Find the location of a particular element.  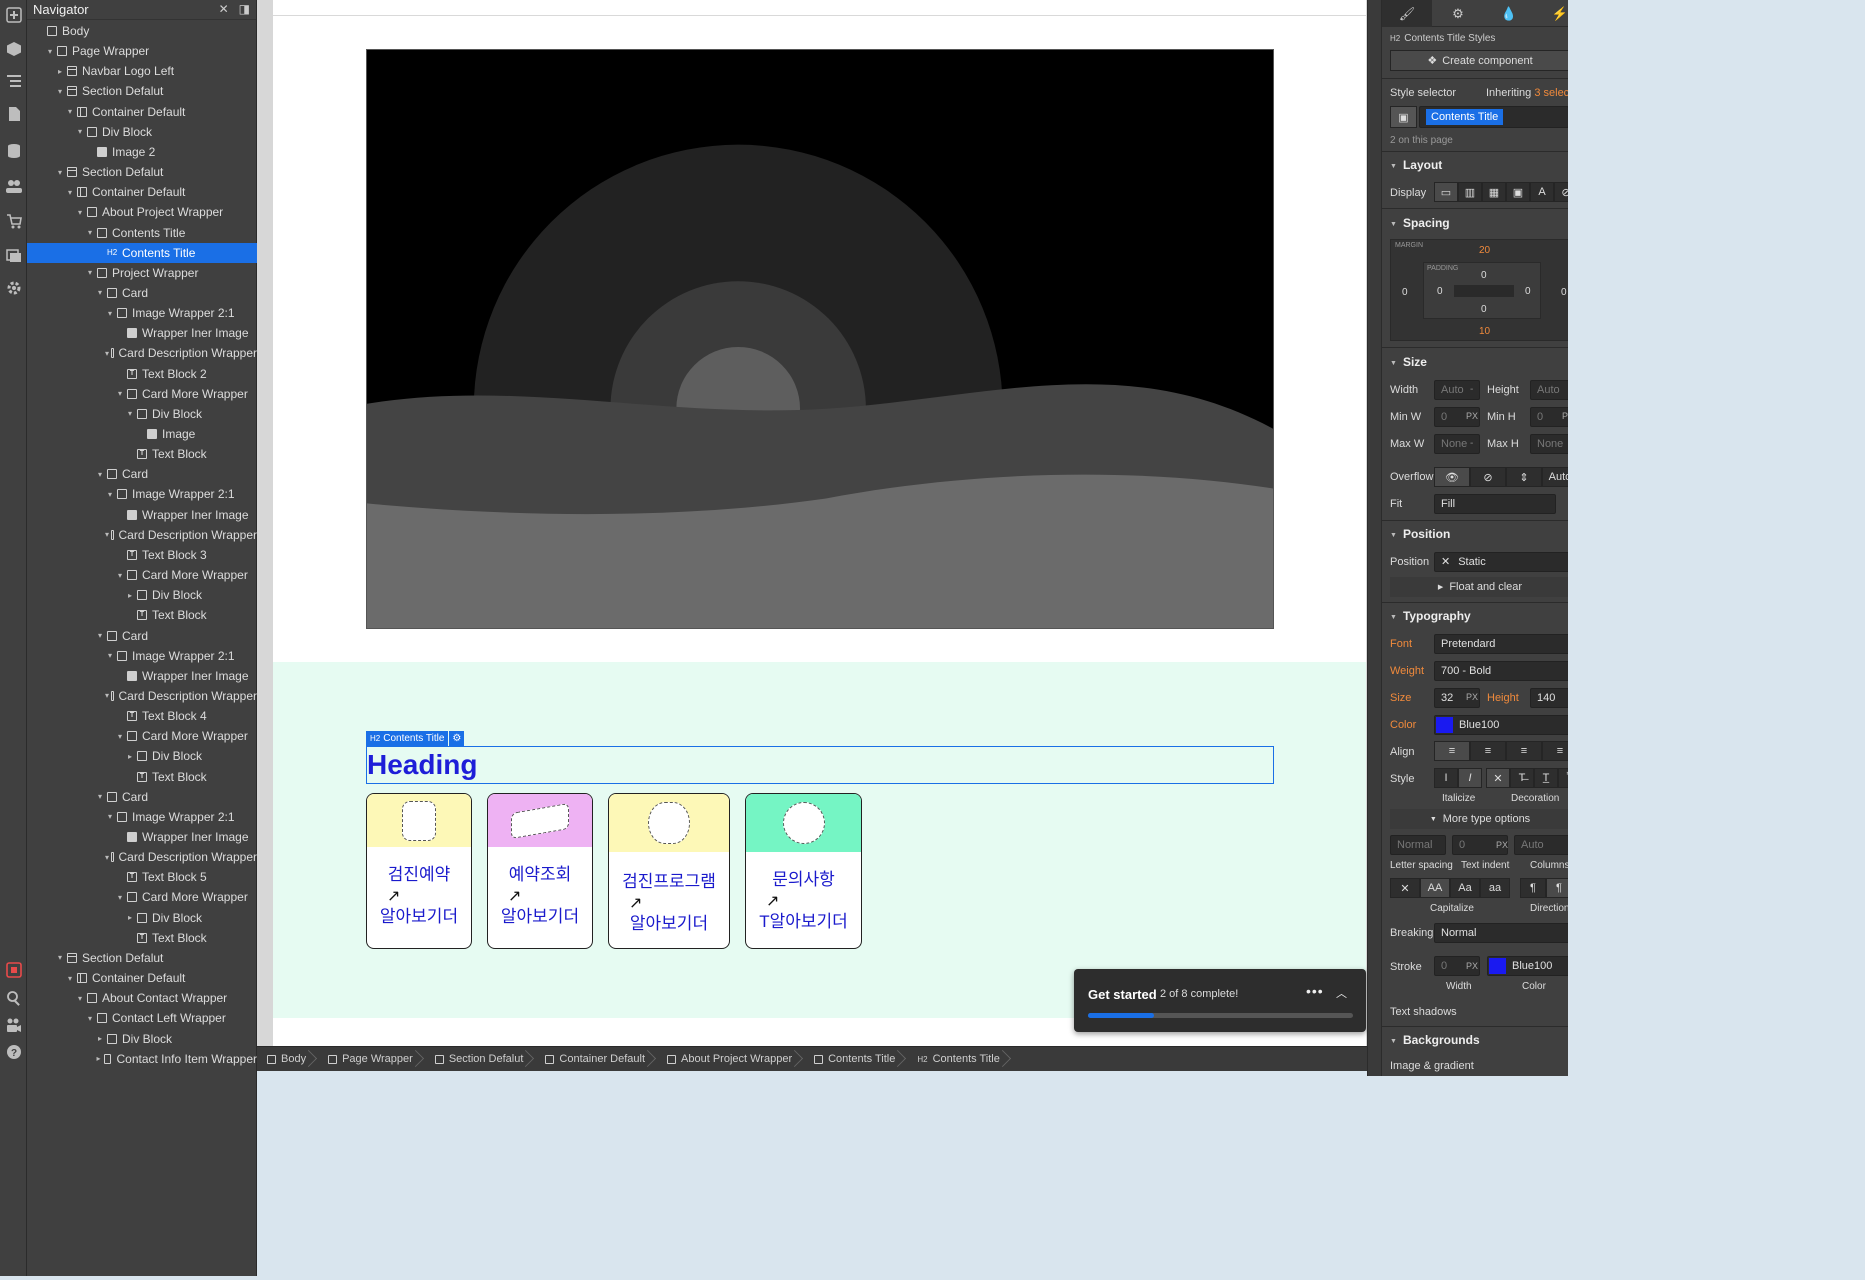

breaking-select: Normal is located at coordinates (1501, 933).